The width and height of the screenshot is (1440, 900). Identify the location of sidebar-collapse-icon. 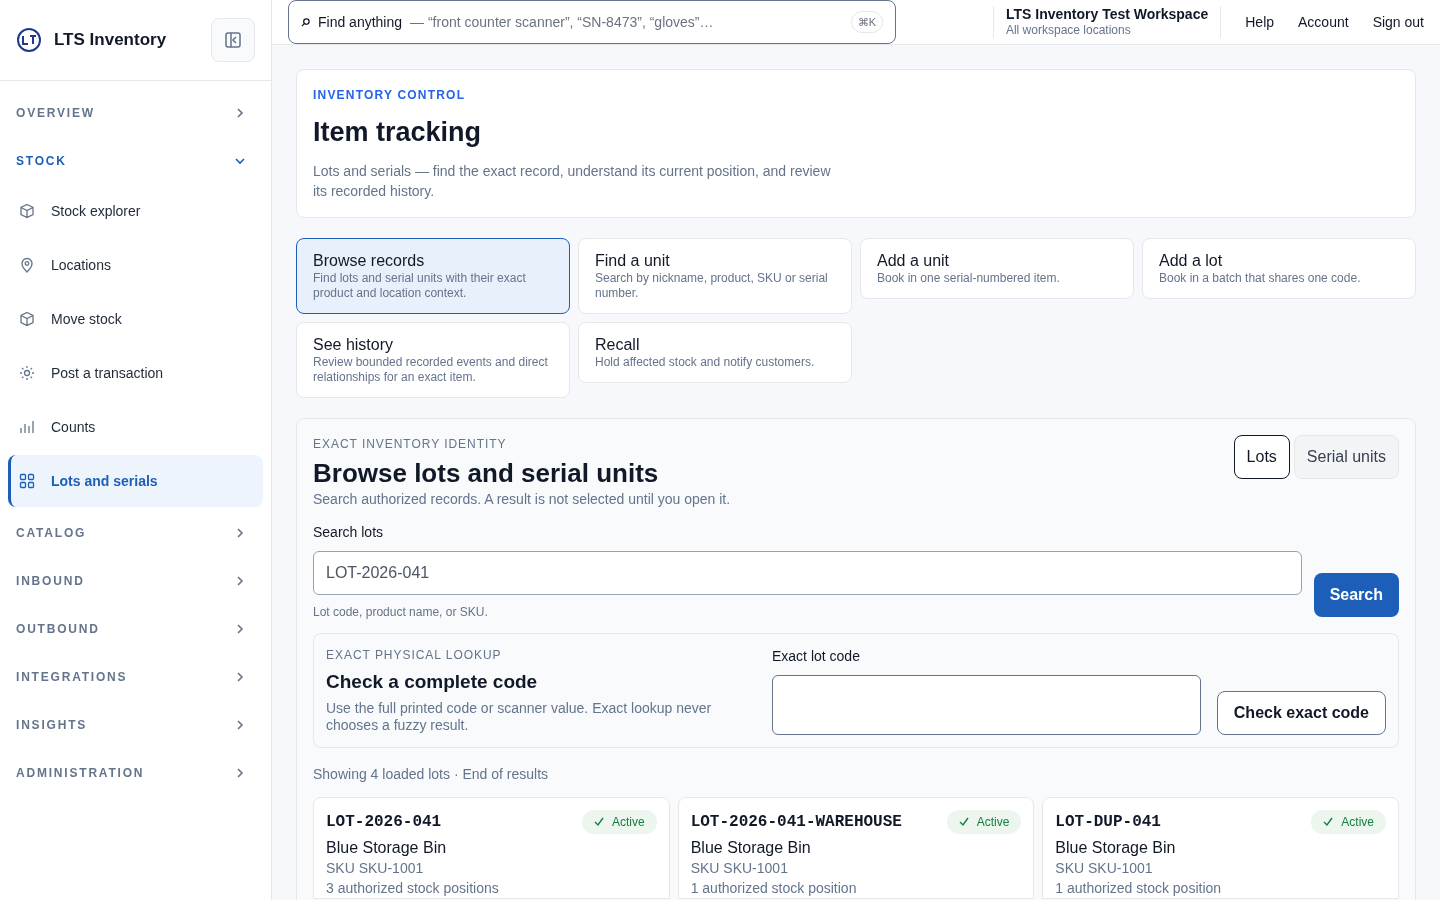
(233, 40).